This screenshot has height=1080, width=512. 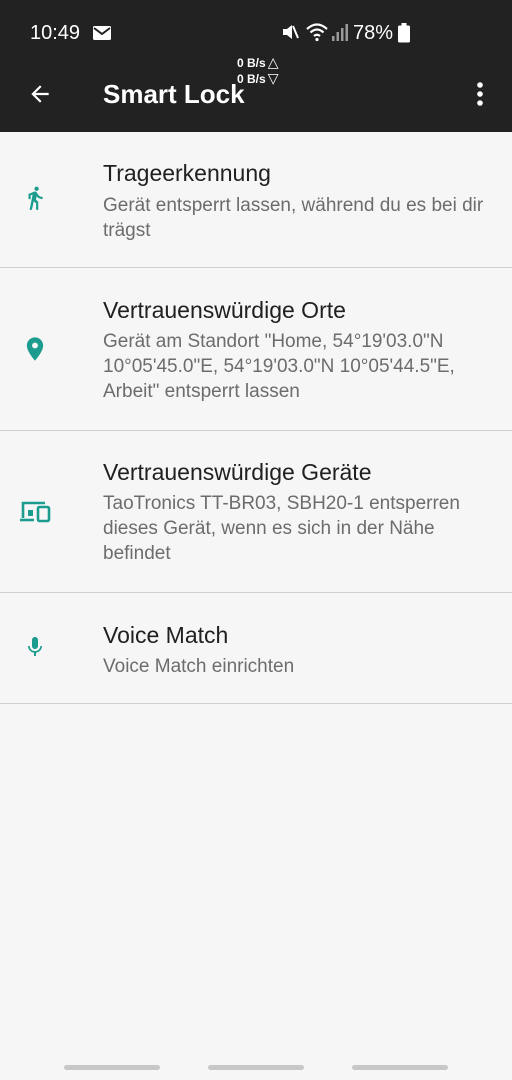 I want to click on list-item-title: Vertrauenswürdige Geräte, so click(x=237, y=472).